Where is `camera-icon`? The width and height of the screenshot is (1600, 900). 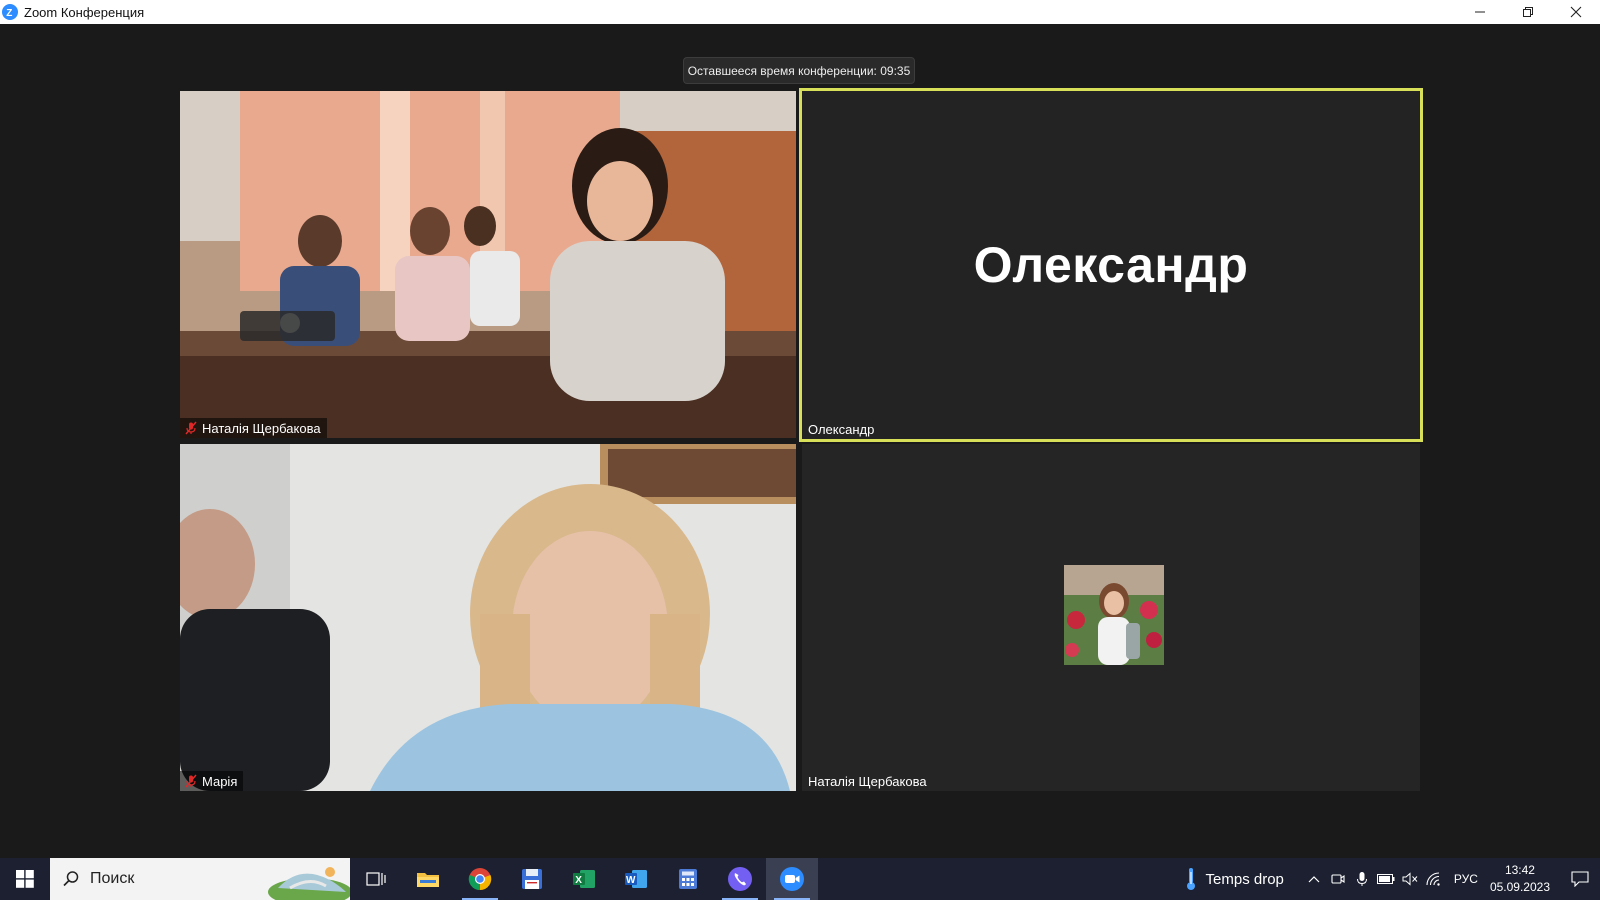 camera-icon is located at coordinates (1338, 879).